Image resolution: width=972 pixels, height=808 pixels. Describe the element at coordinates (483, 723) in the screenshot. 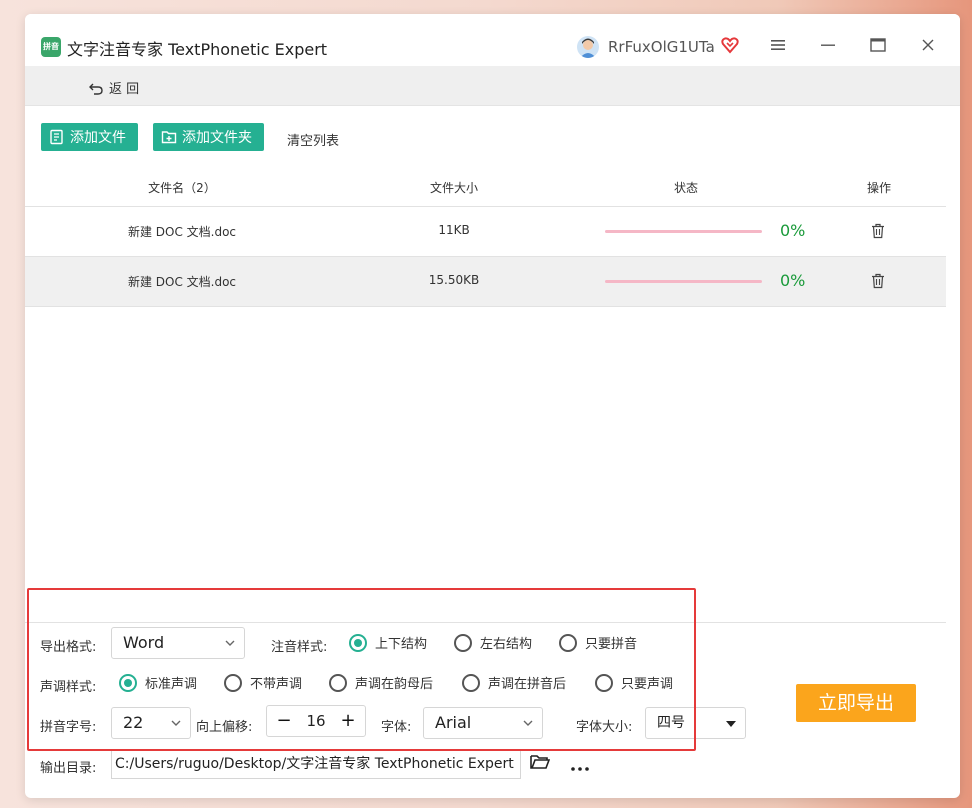

I see `font-select: Arial` at that location.